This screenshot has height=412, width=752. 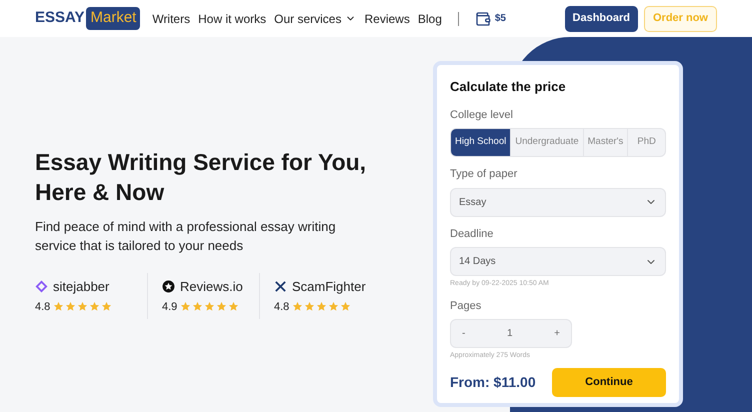 I want to click on nav-link: Blog, so click(x=430, y=19).